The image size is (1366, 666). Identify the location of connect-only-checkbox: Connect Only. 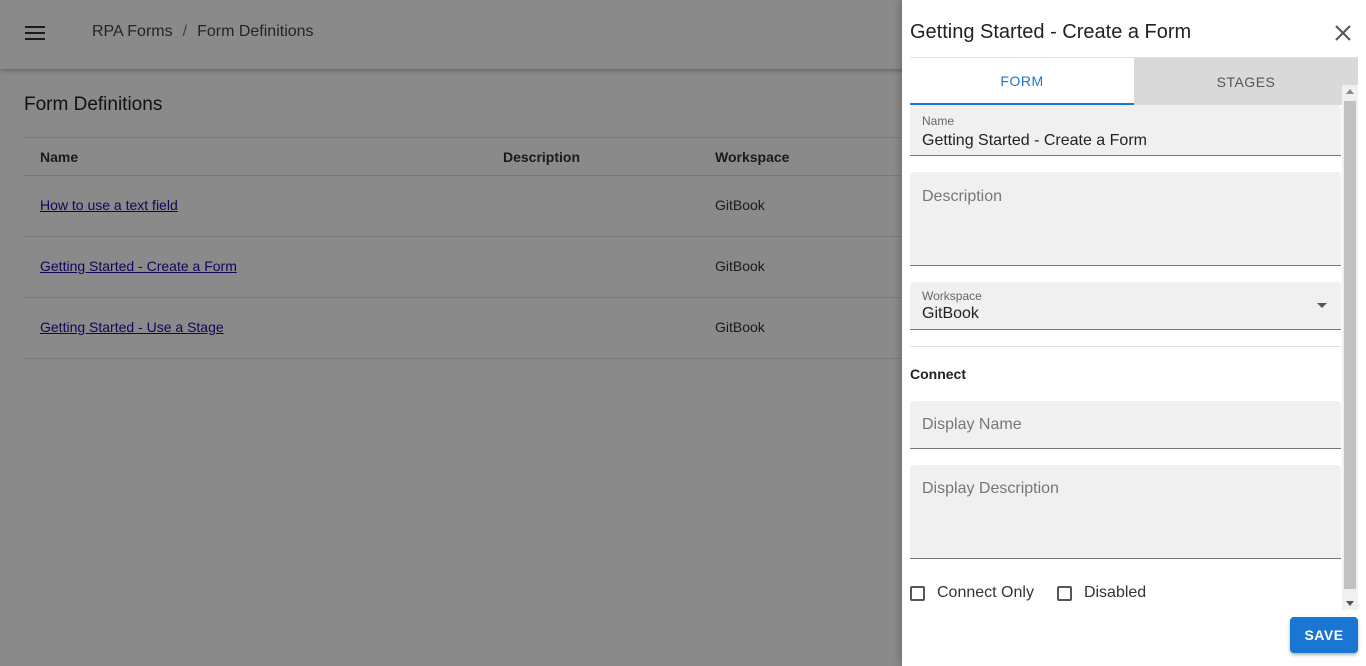
(972, 593).